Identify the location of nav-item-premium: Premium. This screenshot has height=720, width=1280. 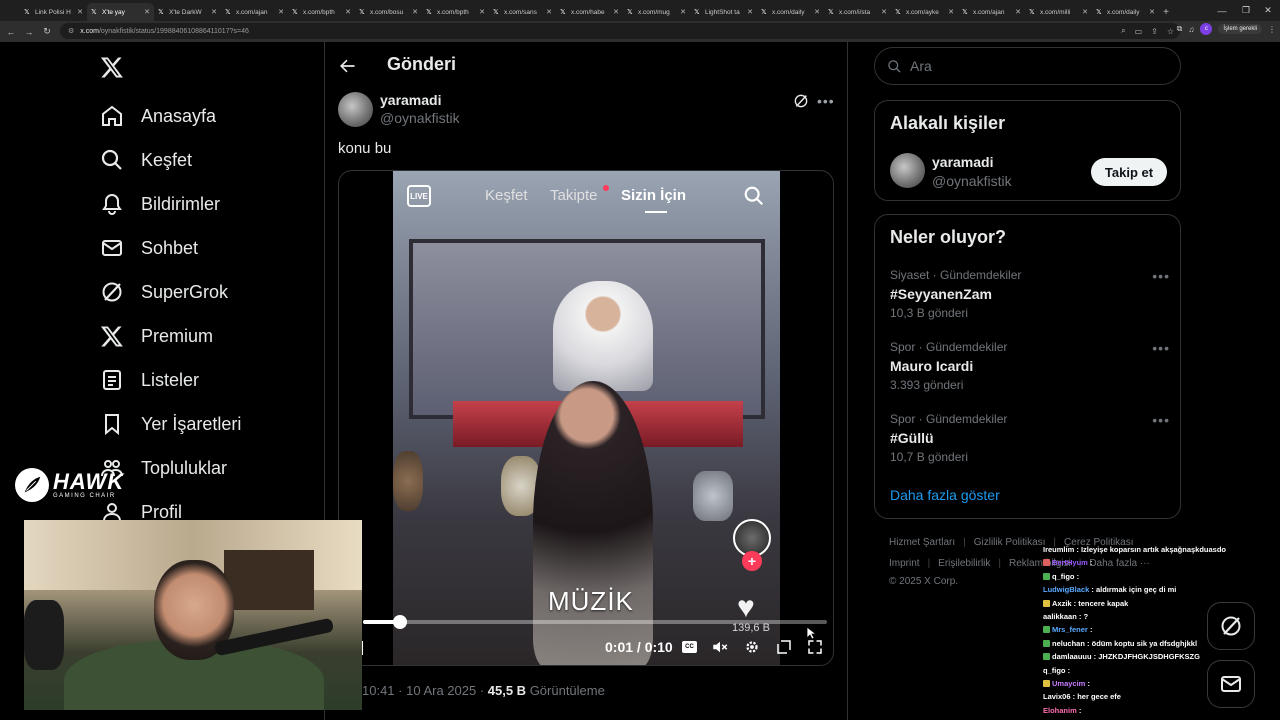
(156, 336).